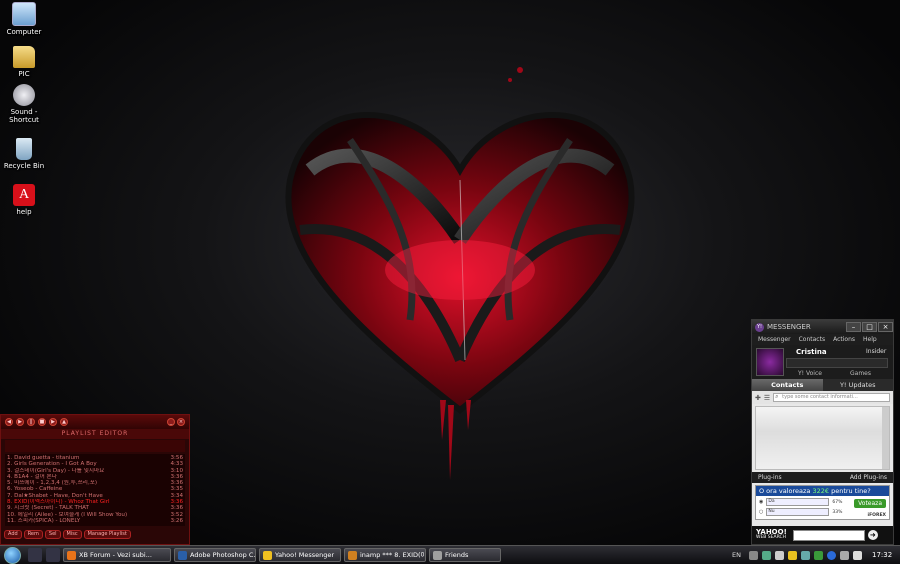 The width and height of the screenshot is (900, 564). Describe the element at coordinates (20, 422) in the screenshot. I see `play-icon: ▶` at that location.